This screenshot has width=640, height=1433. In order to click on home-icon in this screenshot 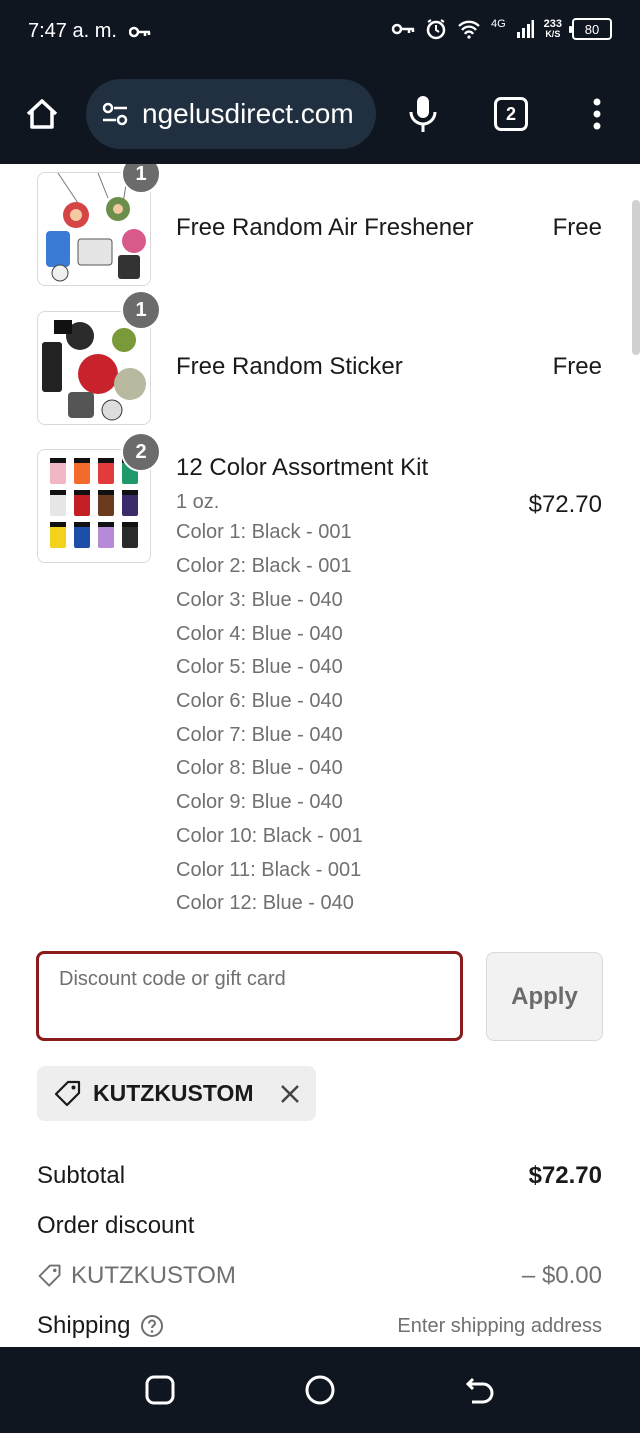, I will do `click(42, 114)`.